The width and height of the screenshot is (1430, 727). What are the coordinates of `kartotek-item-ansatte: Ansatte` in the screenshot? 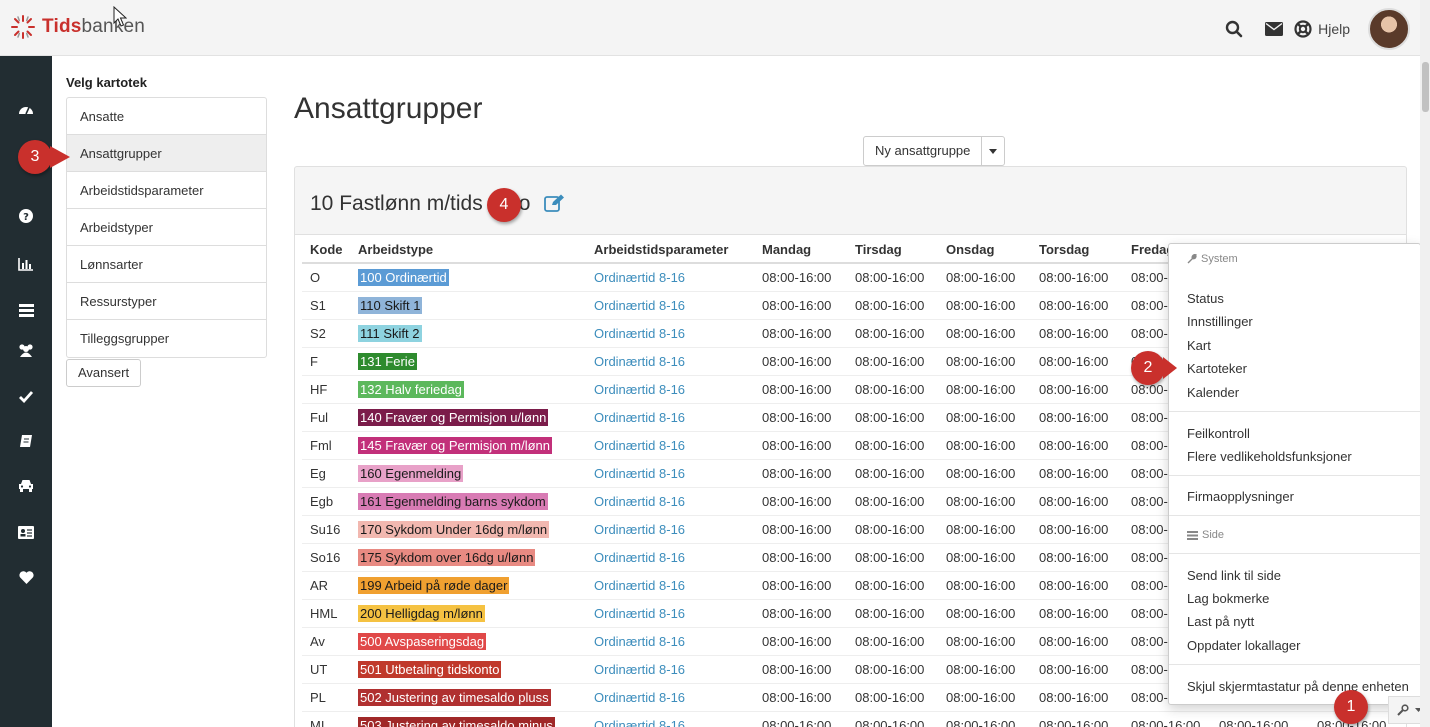 It's located at (166, 116).